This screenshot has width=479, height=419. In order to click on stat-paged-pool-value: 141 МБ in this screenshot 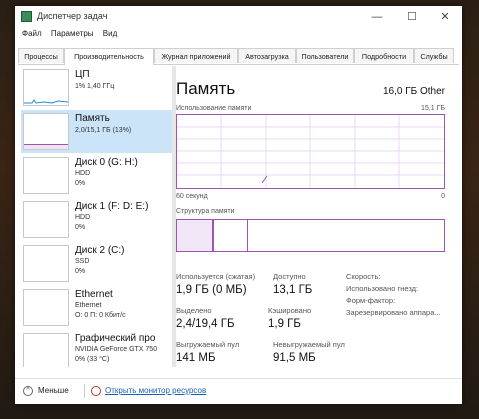, I will do `click(196, 358)`.